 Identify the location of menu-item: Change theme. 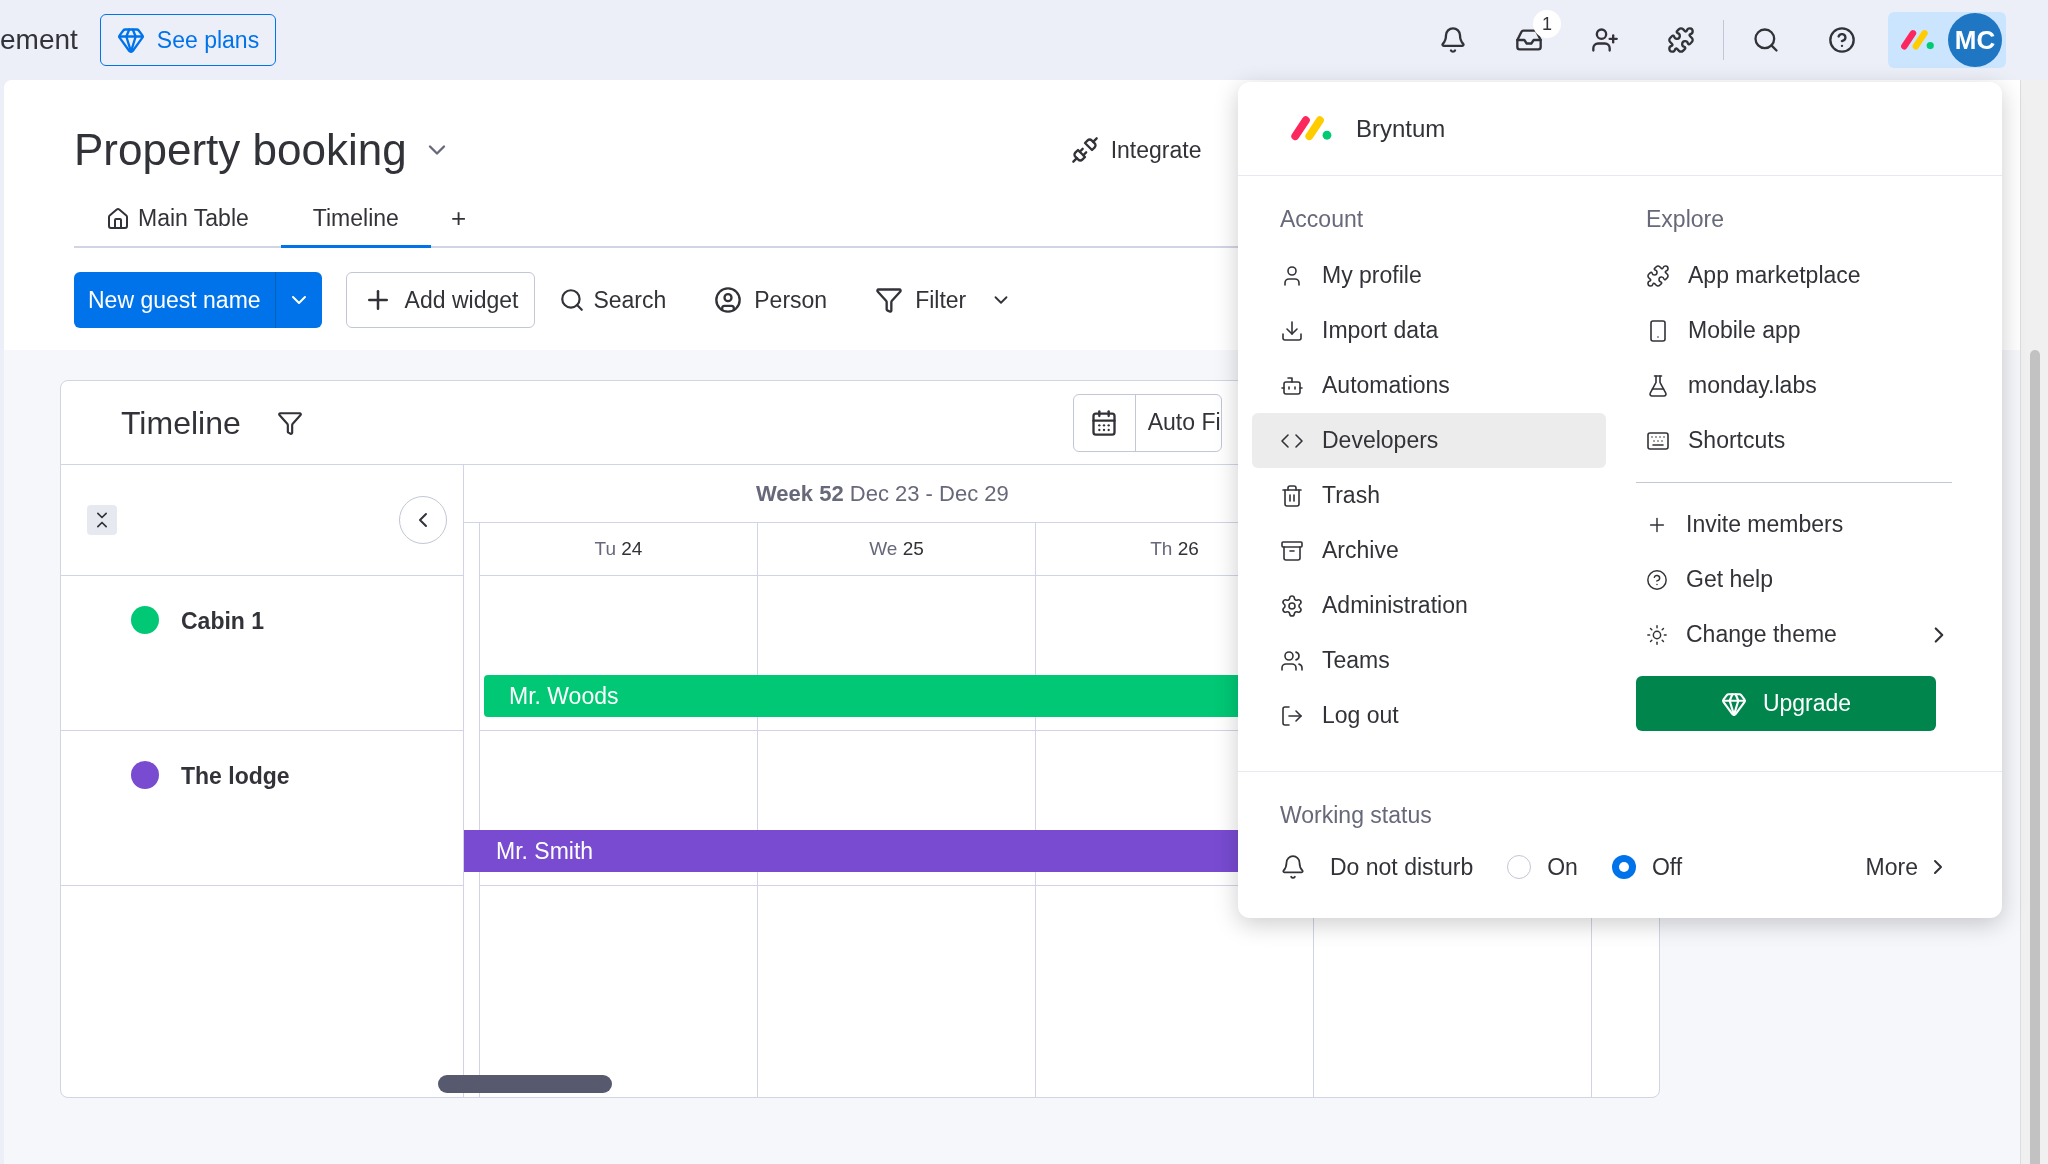
(1795, 634).